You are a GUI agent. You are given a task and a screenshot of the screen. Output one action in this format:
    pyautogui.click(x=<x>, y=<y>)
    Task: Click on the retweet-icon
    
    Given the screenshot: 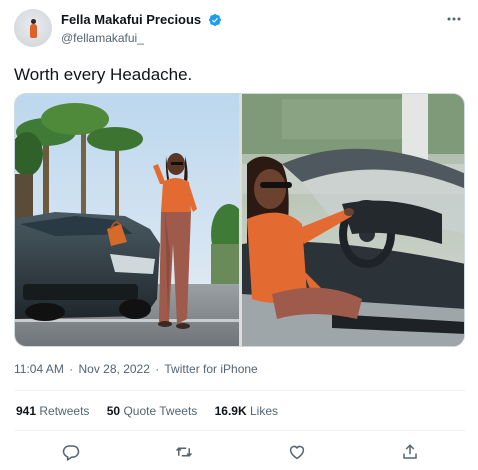 What is the action you would take?
    pyautogui.click(x=184, y=452)
    